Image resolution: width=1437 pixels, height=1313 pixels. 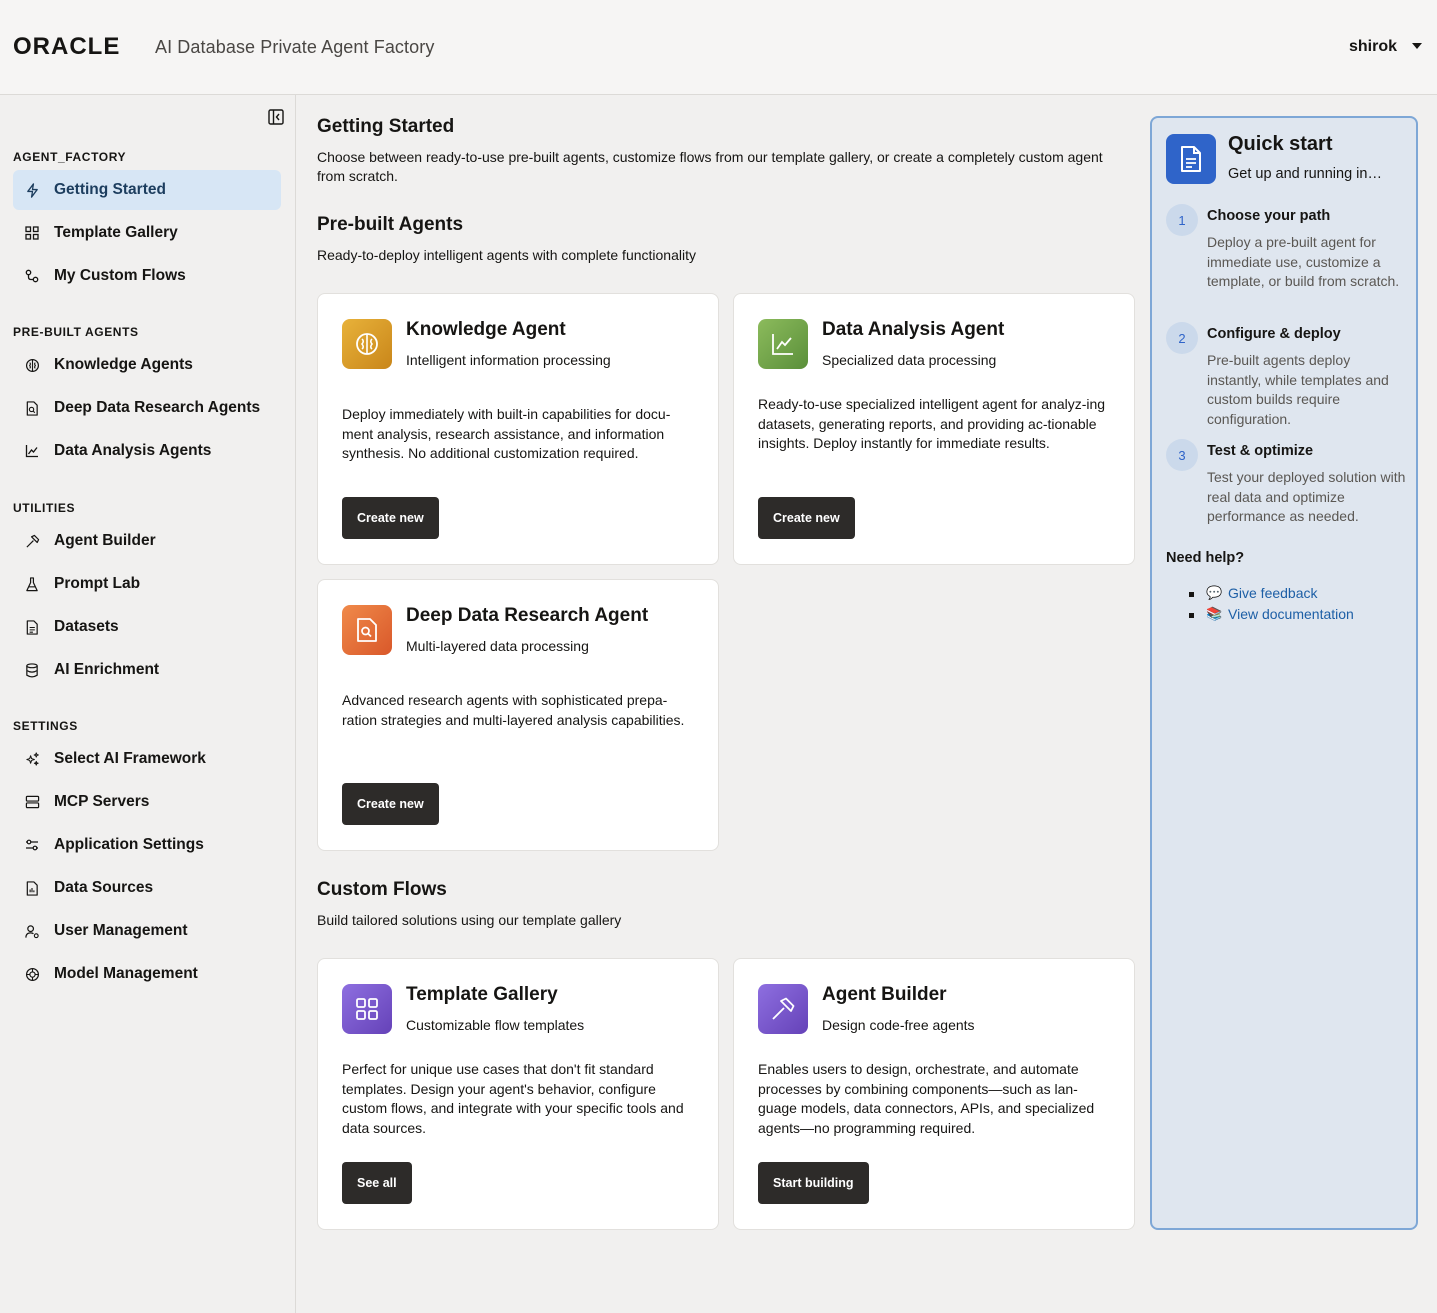 I want to click on sidebar-item-deep-data-research-agents: Deep Data Research Agents, so click(x=147, y=408).